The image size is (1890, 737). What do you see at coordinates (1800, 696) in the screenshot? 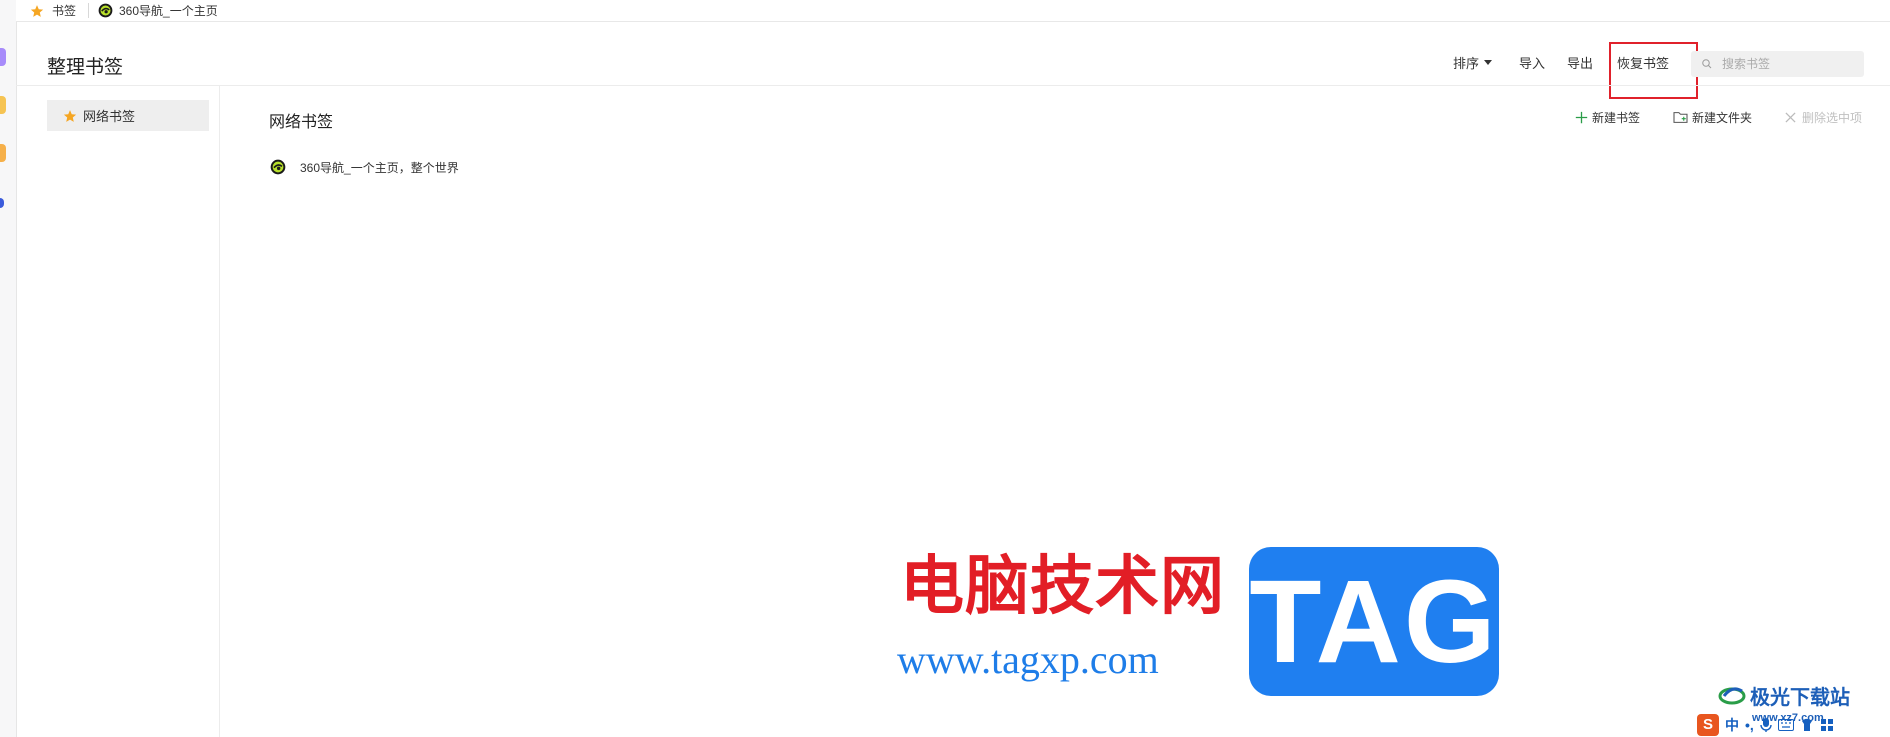
I see `corner-brand-text: 极光下载站` at bounding box center [1800, 696].